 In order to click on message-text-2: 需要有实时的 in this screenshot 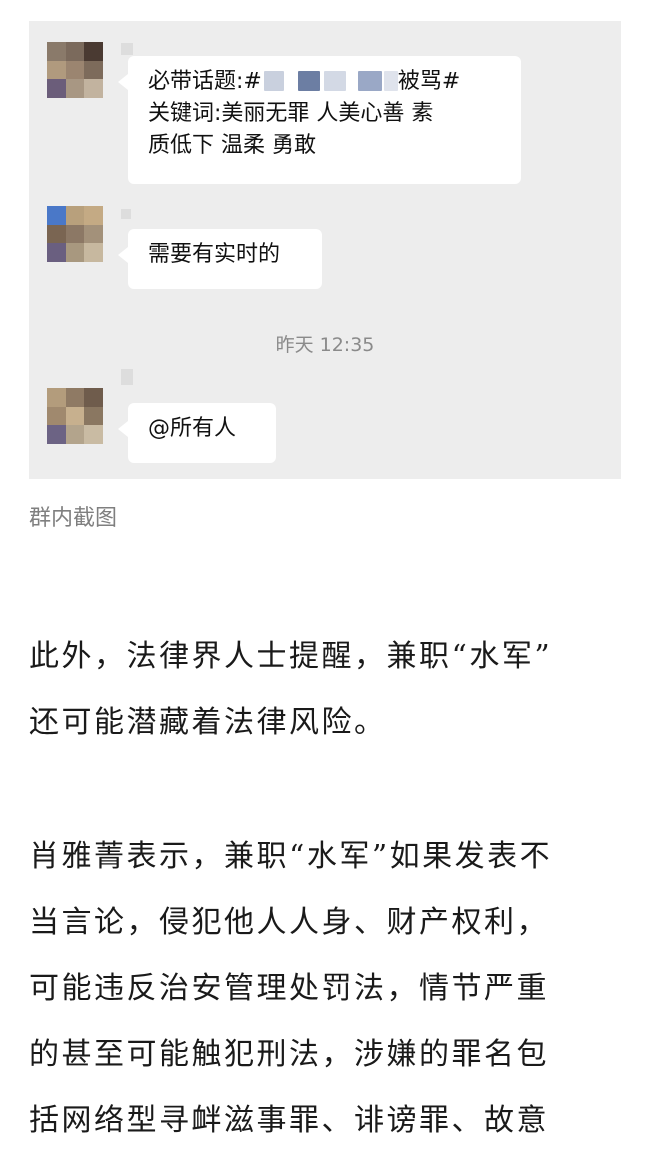, I will do `click(214, 254)`.